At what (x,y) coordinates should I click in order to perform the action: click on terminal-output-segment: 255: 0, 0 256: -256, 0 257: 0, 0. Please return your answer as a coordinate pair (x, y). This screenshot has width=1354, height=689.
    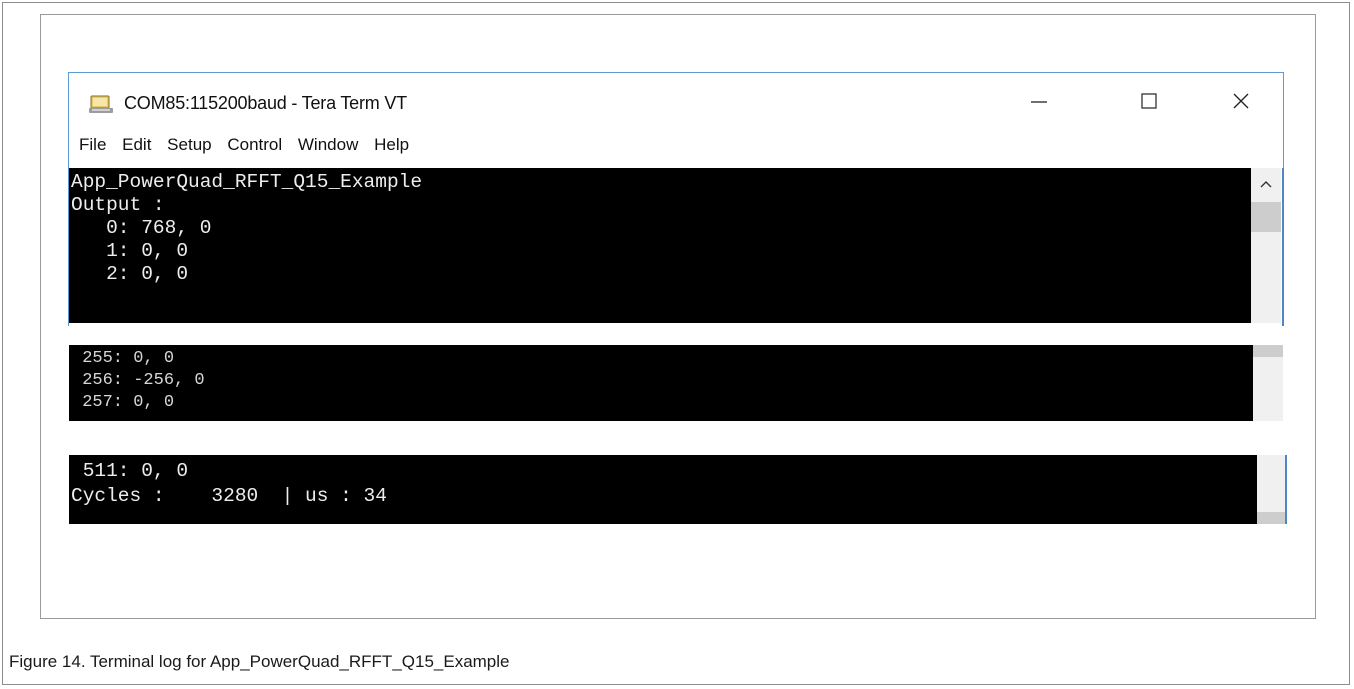
    Looking at the image, I should click on (661, 383).